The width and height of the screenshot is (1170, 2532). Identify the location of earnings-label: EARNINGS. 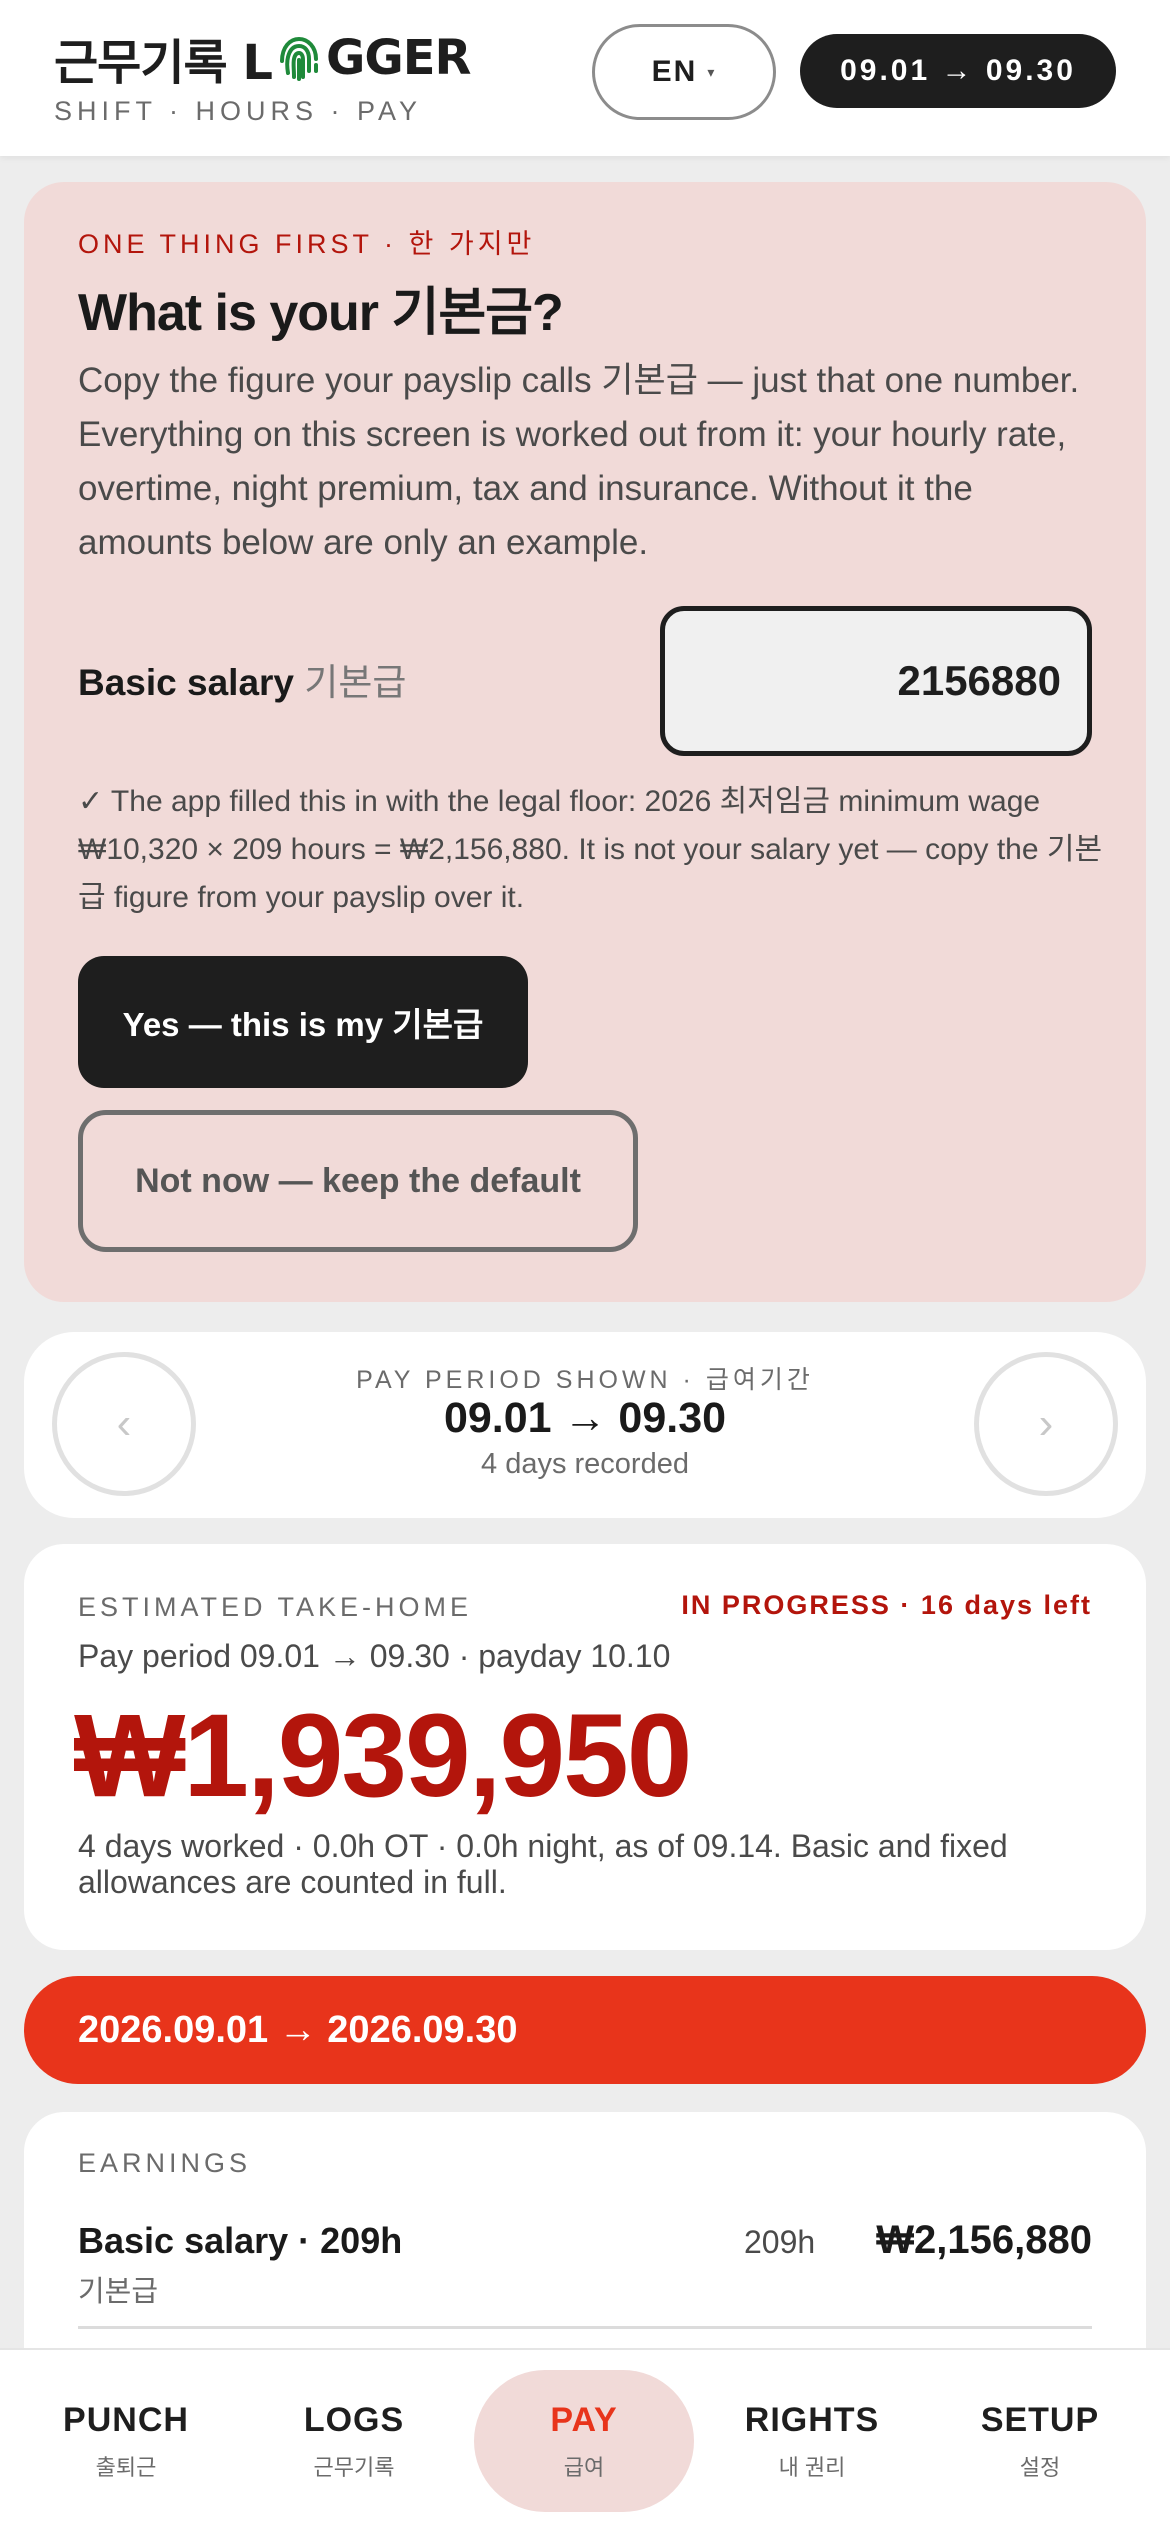
(165, 2163).